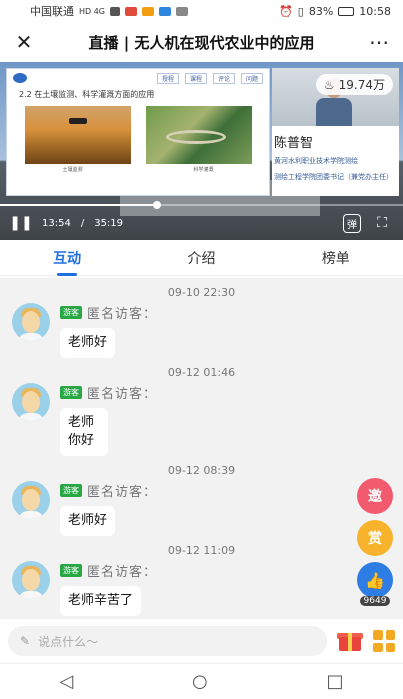  I want to click on comment-bar: ✎ 说点什么～, so click(201, 641).